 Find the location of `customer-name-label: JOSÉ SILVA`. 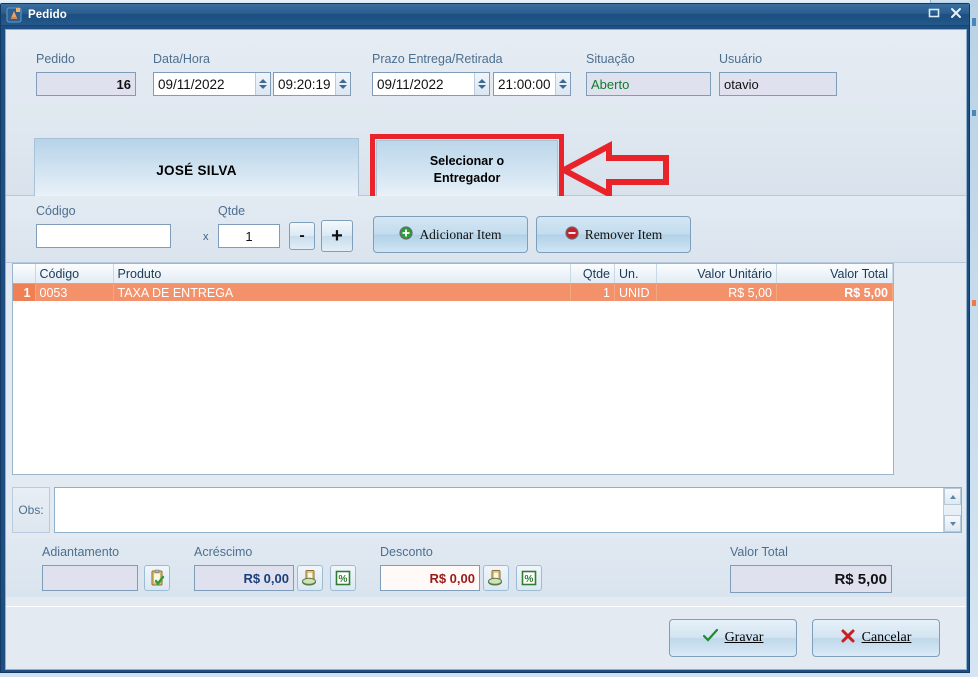

customer-name-label: JOSÉ SILVA is located at coordinates (196, 170).